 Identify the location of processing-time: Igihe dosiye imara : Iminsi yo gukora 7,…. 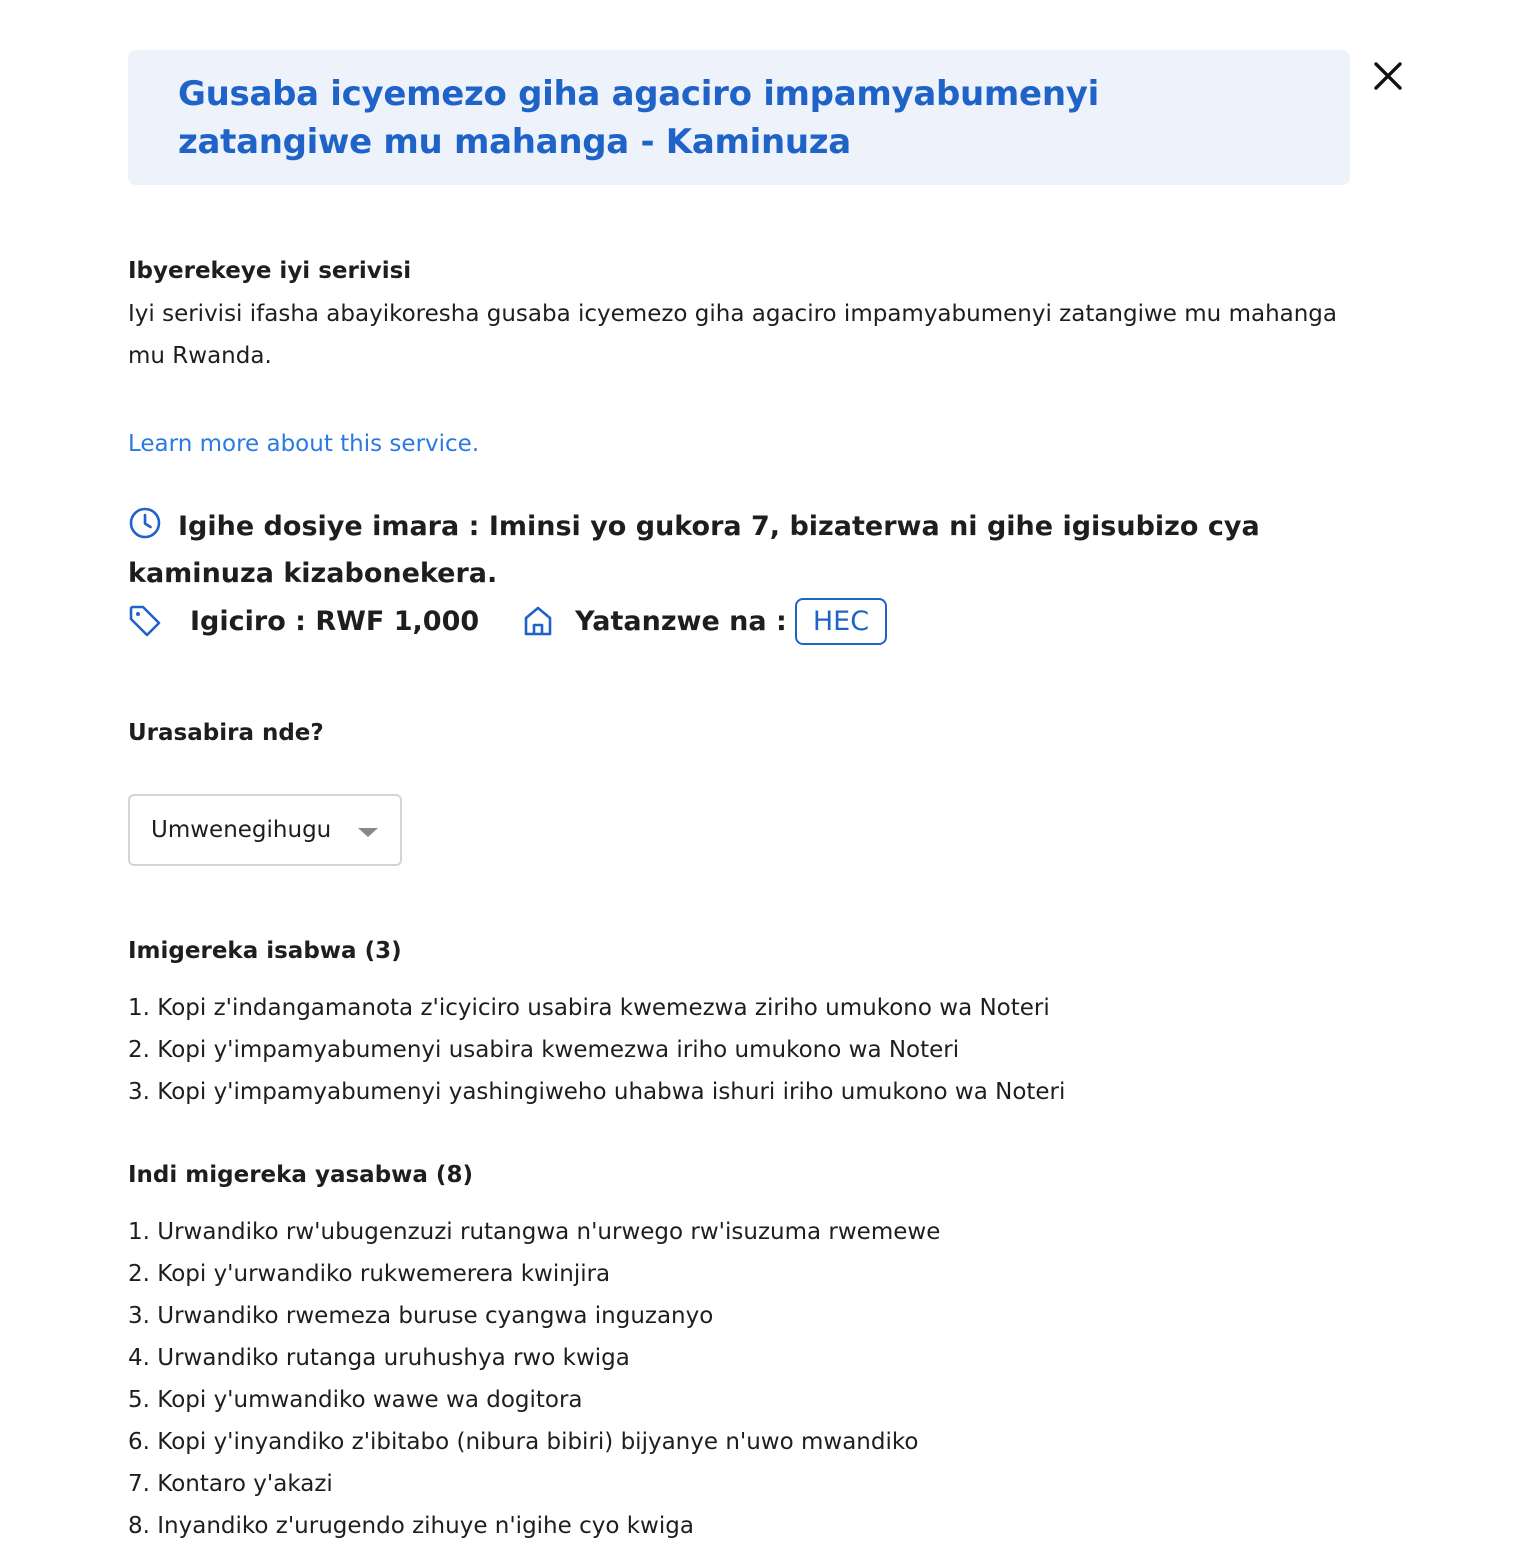
(743, 550).